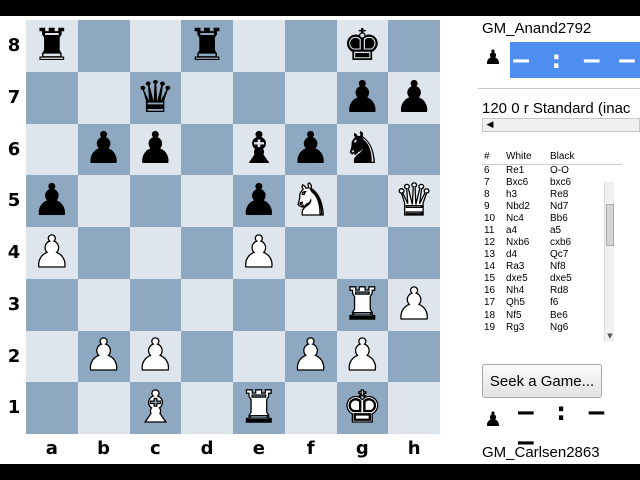 The width and height of the screenshot is (640, 480). Describe the element at coordinates (552, 207) in the screenshot. I see `move-row: 9 Nbd2 Nd7` at that location.